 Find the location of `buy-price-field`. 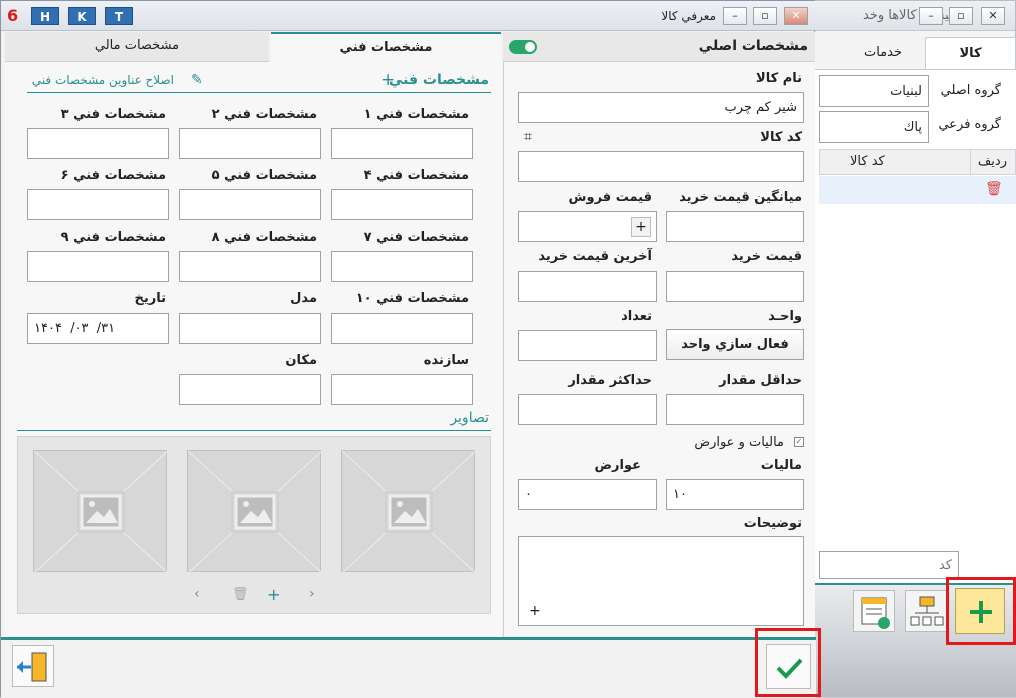

buy-price-field is located at coordinates (735, 286).